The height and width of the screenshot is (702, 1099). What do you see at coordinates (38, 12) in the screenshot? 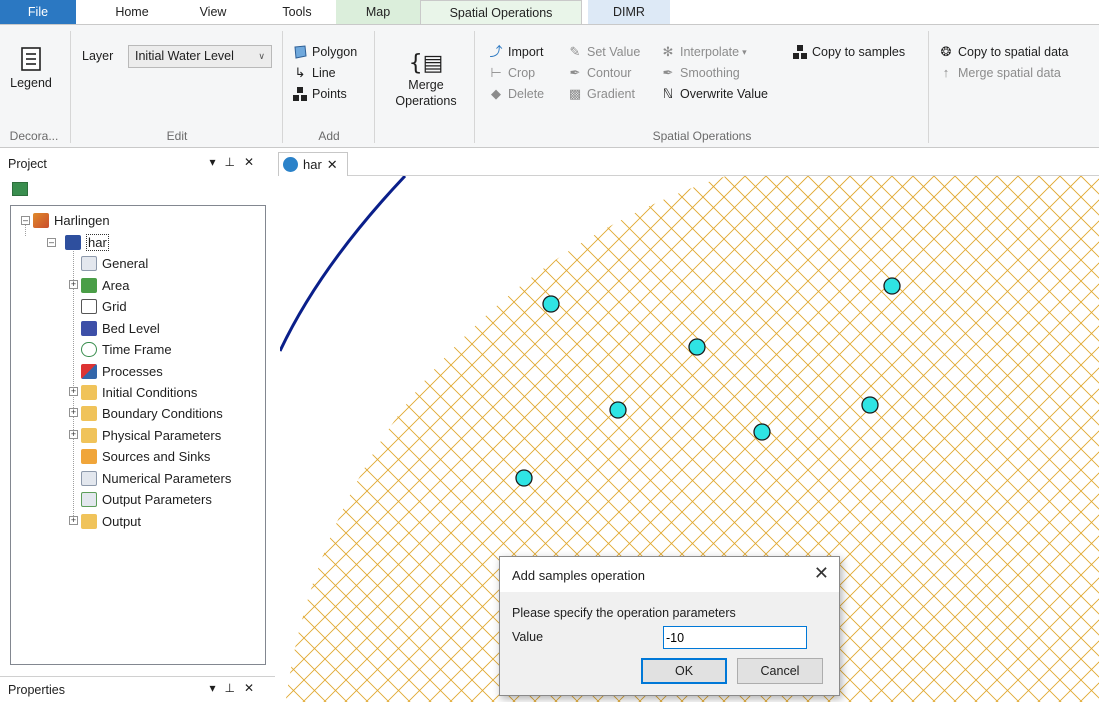
I see `tab-file: File` at bounding box center [38, 12].